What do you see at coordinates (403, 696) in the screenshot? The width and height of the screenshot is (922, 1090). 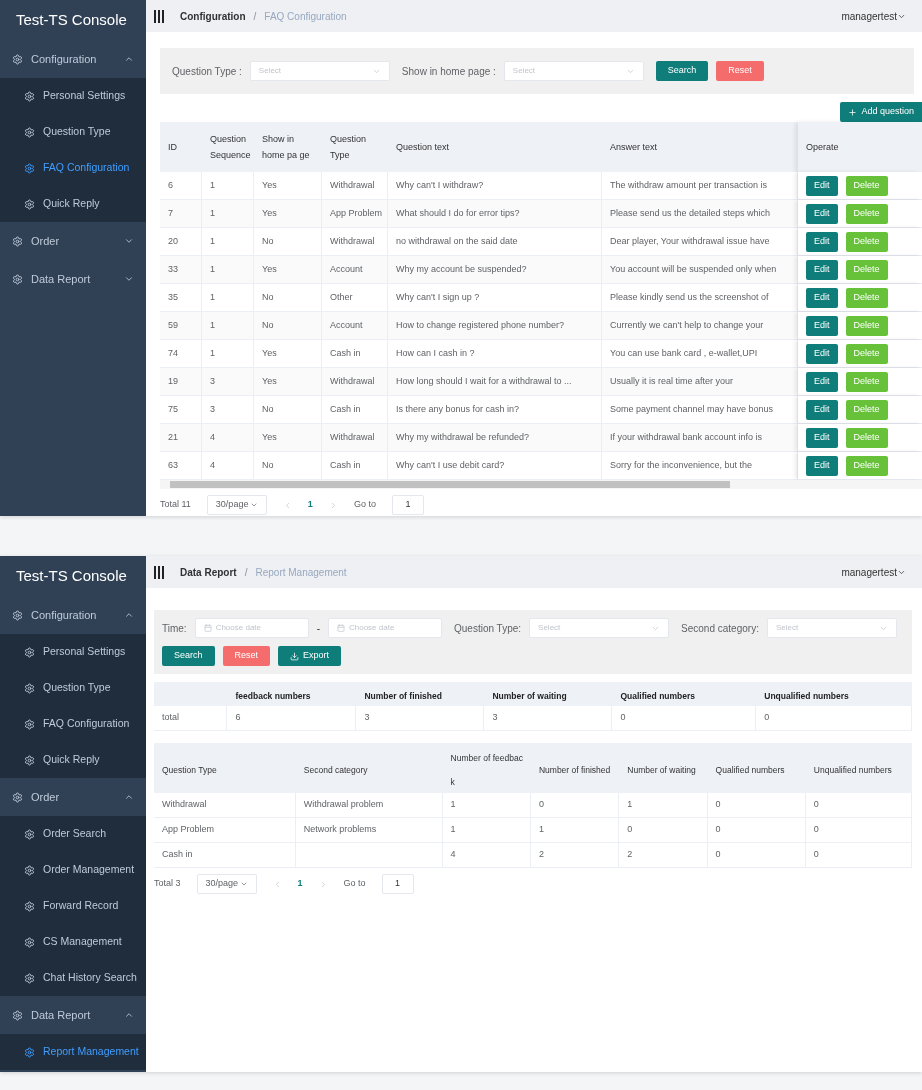 I see `column-header: Number of finished` at bounding box center [403, 696].